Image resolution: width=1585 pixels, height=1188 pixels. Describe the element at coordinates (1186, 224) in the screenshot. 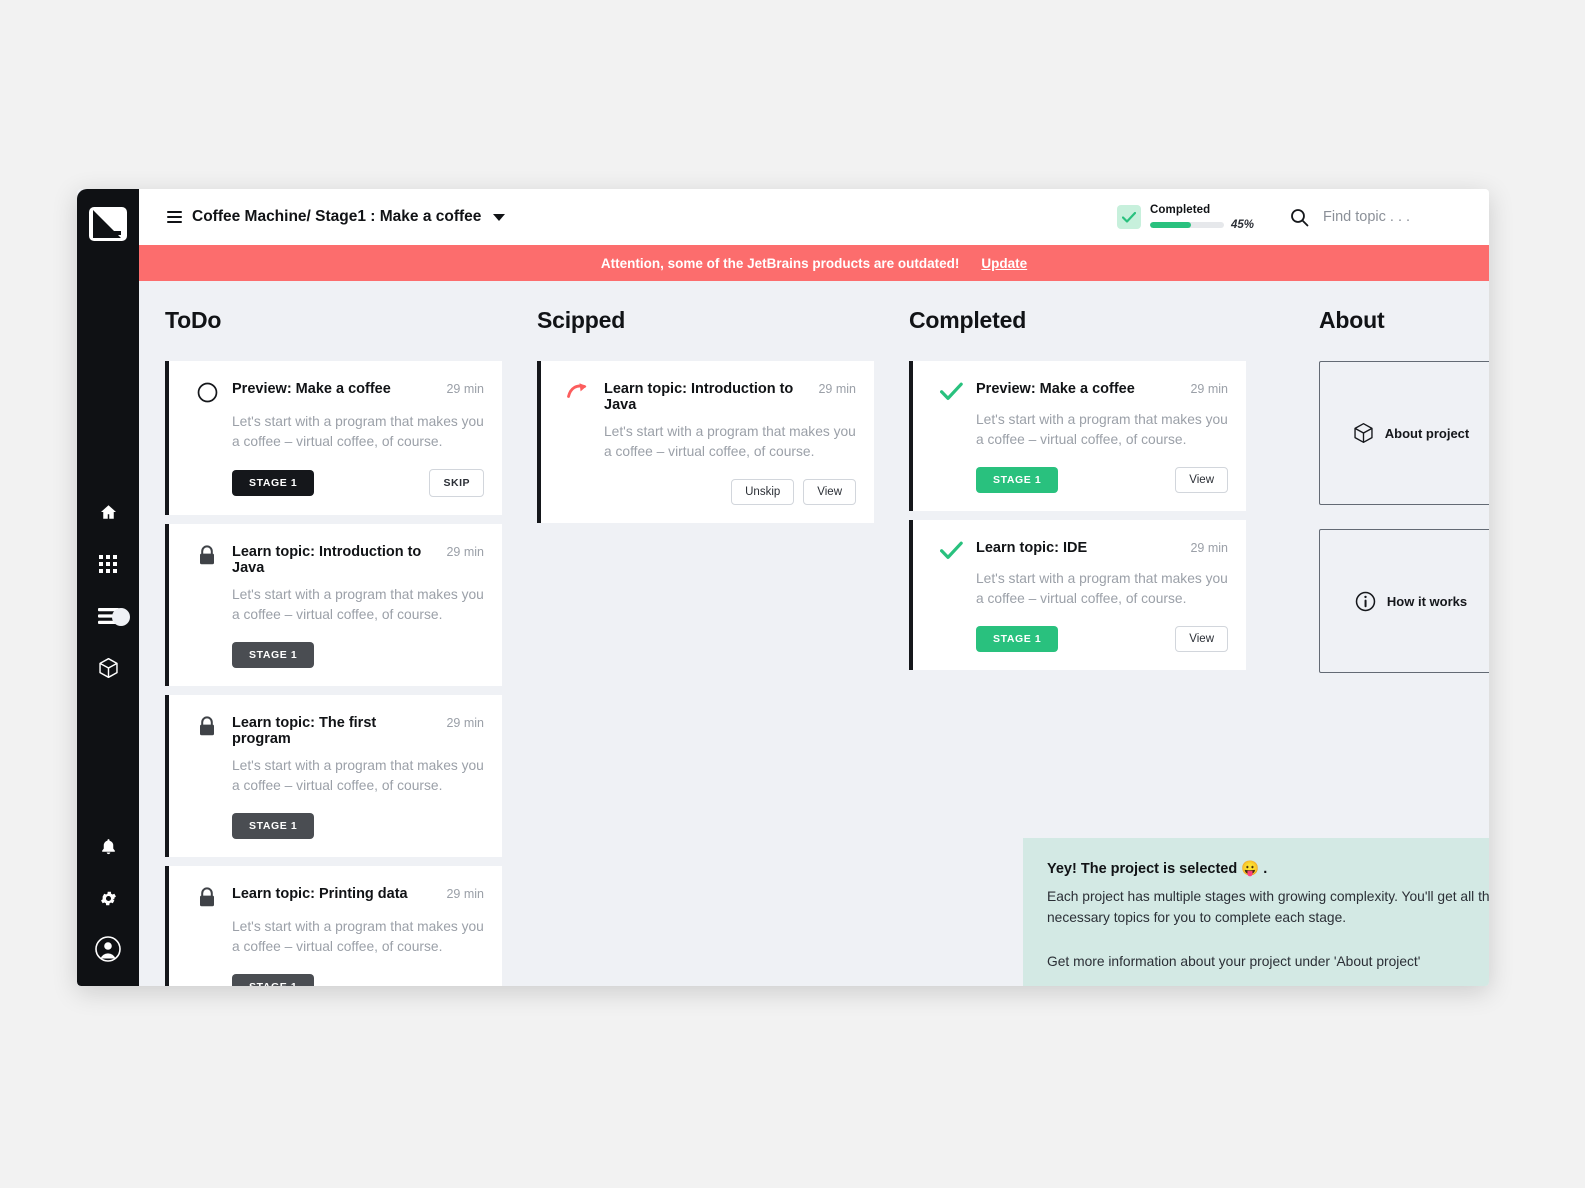

I see `progress-track` at that location.